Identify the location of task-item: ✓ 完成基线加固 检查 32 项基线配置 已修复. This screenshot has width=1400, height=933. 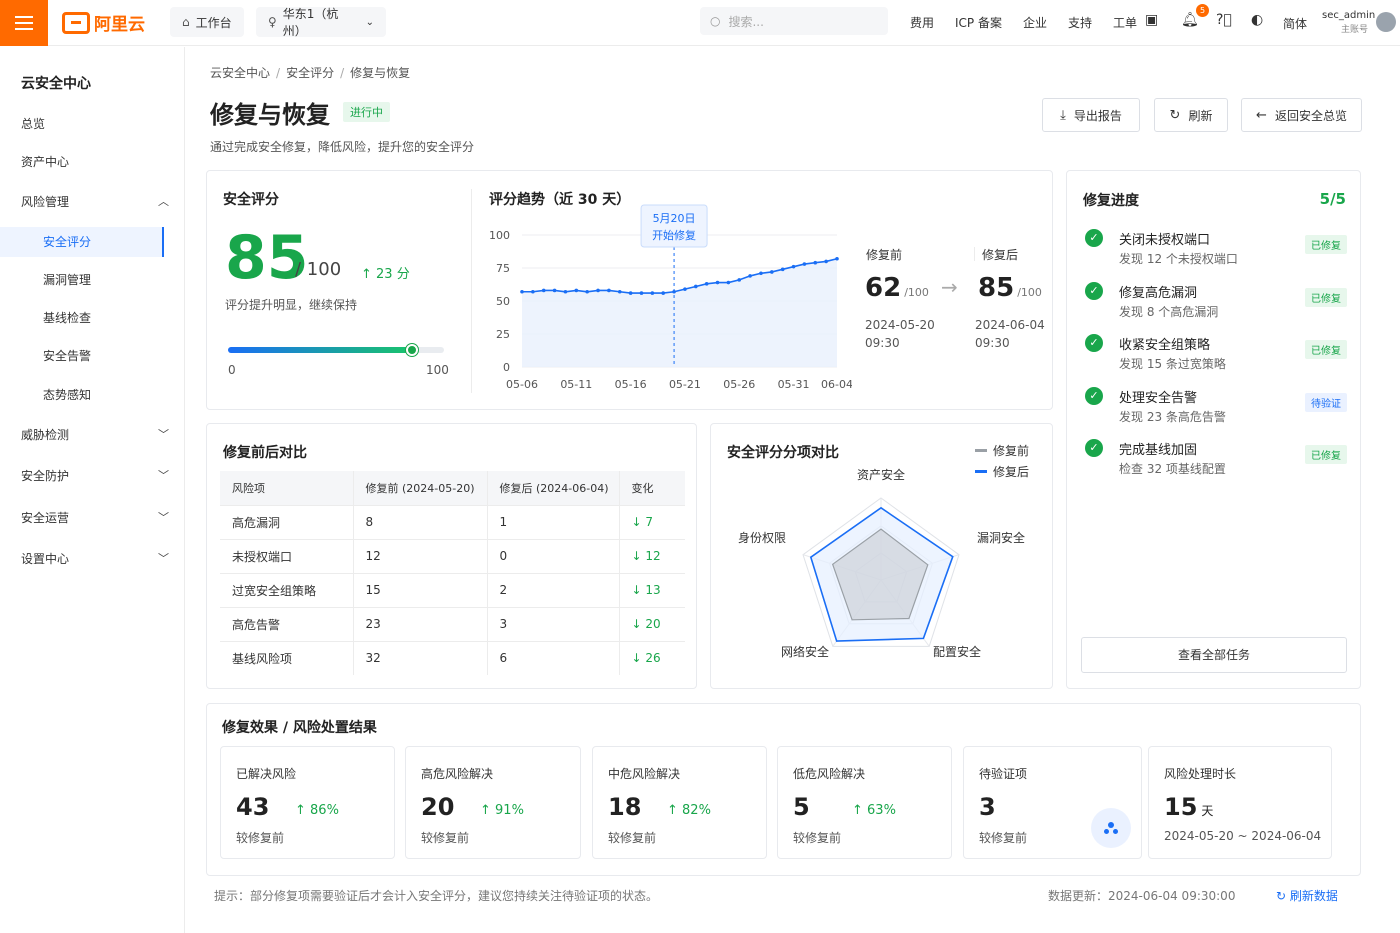
(1216, 465).